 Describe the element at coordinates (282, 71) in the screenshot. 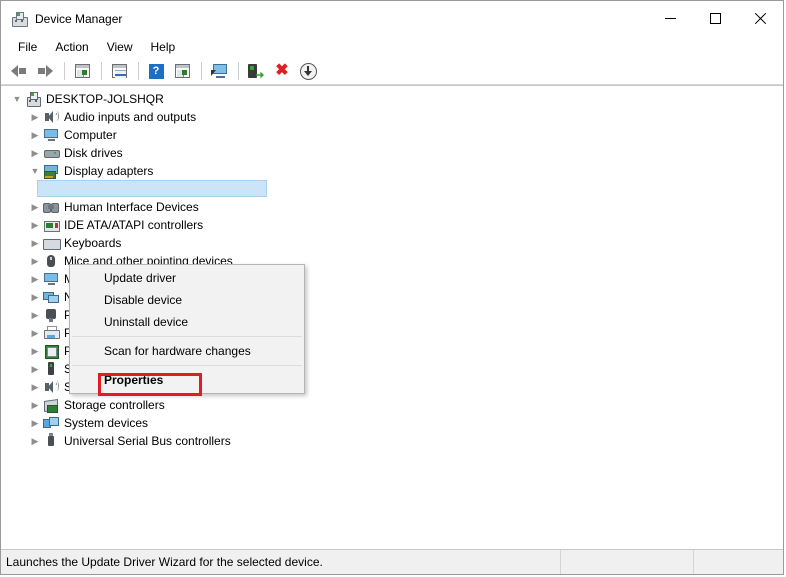

I see `uninstall-device-button: ✖` at that location.